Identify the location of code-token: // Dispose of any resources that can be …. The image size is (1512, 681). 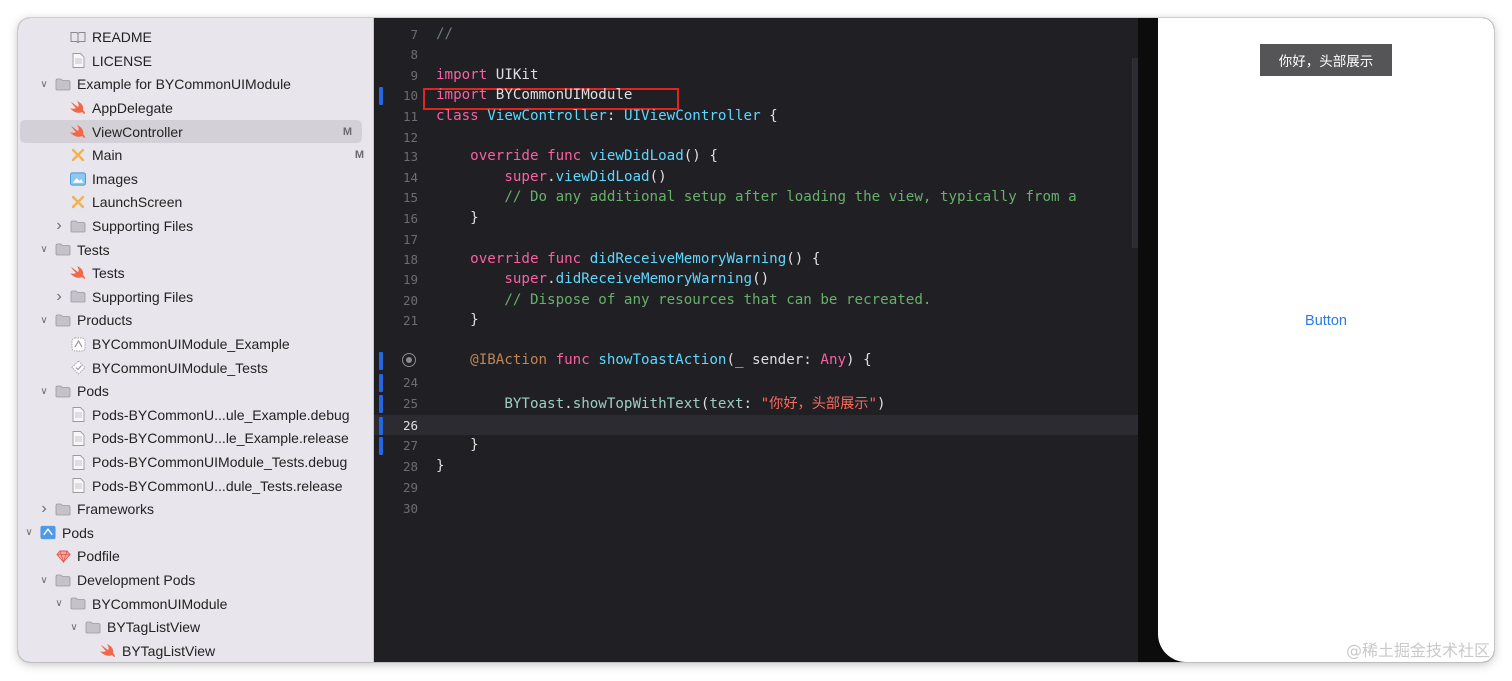
(718, 300).